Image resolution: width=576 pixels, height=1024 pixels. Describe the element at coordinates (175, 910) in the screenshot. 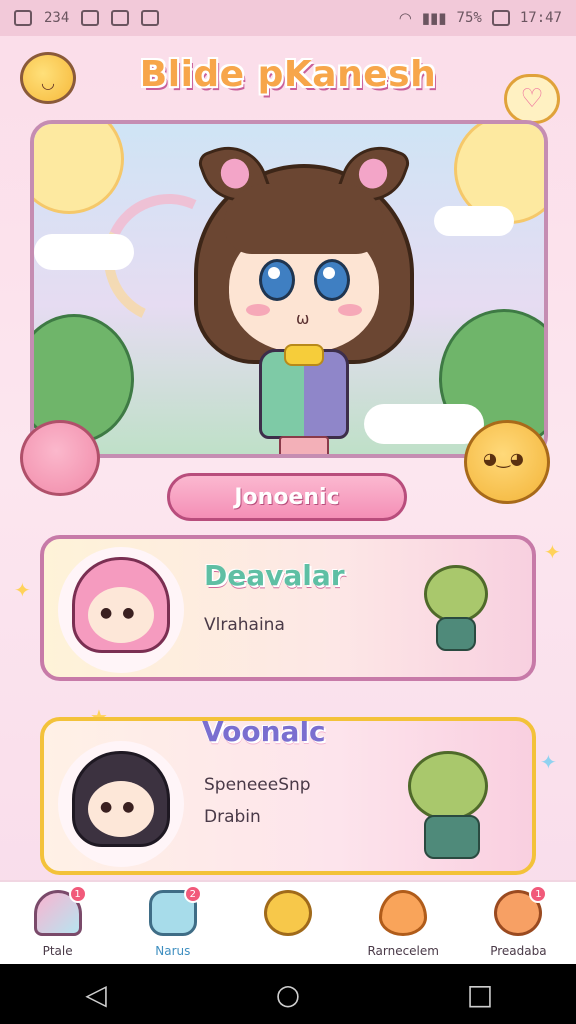

I see `menu-icon: 2` at that location.